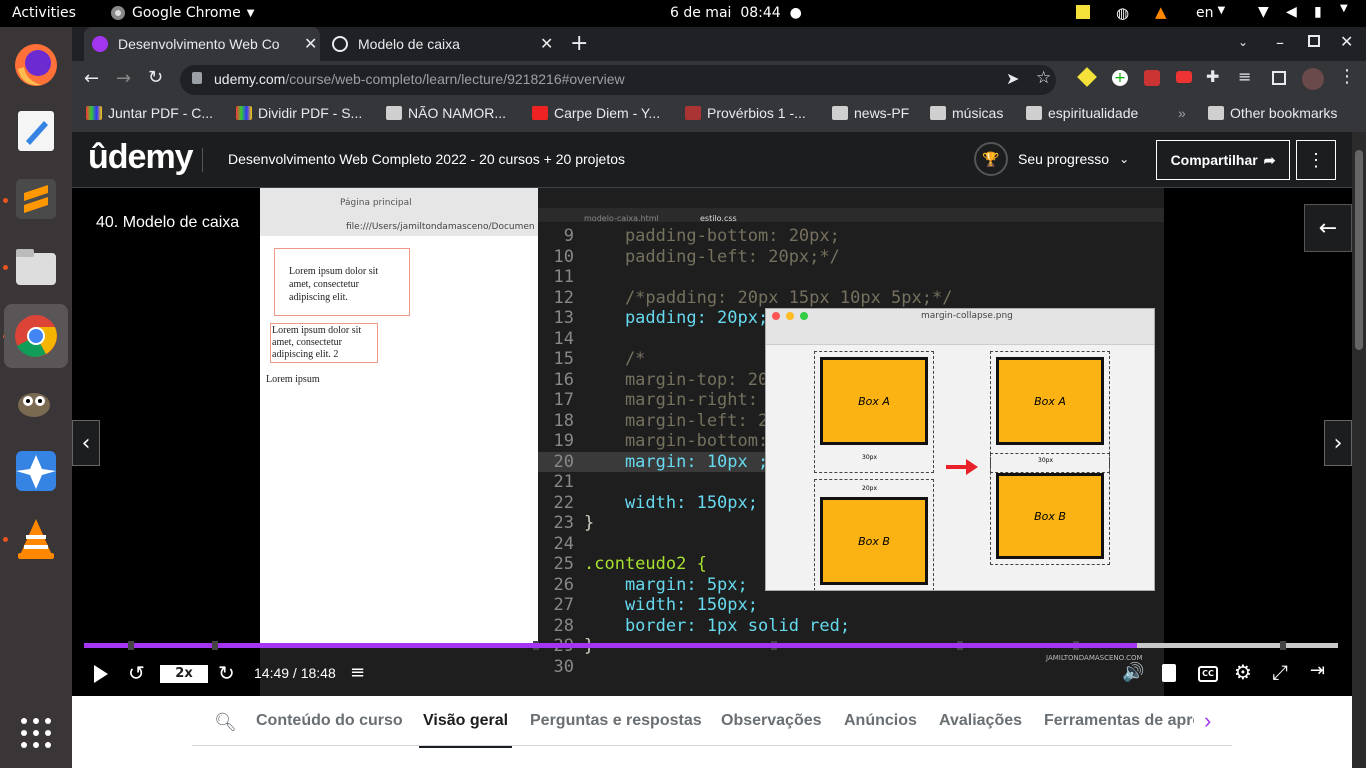  I want to click on minimize-button: –, so click(1280, 42).